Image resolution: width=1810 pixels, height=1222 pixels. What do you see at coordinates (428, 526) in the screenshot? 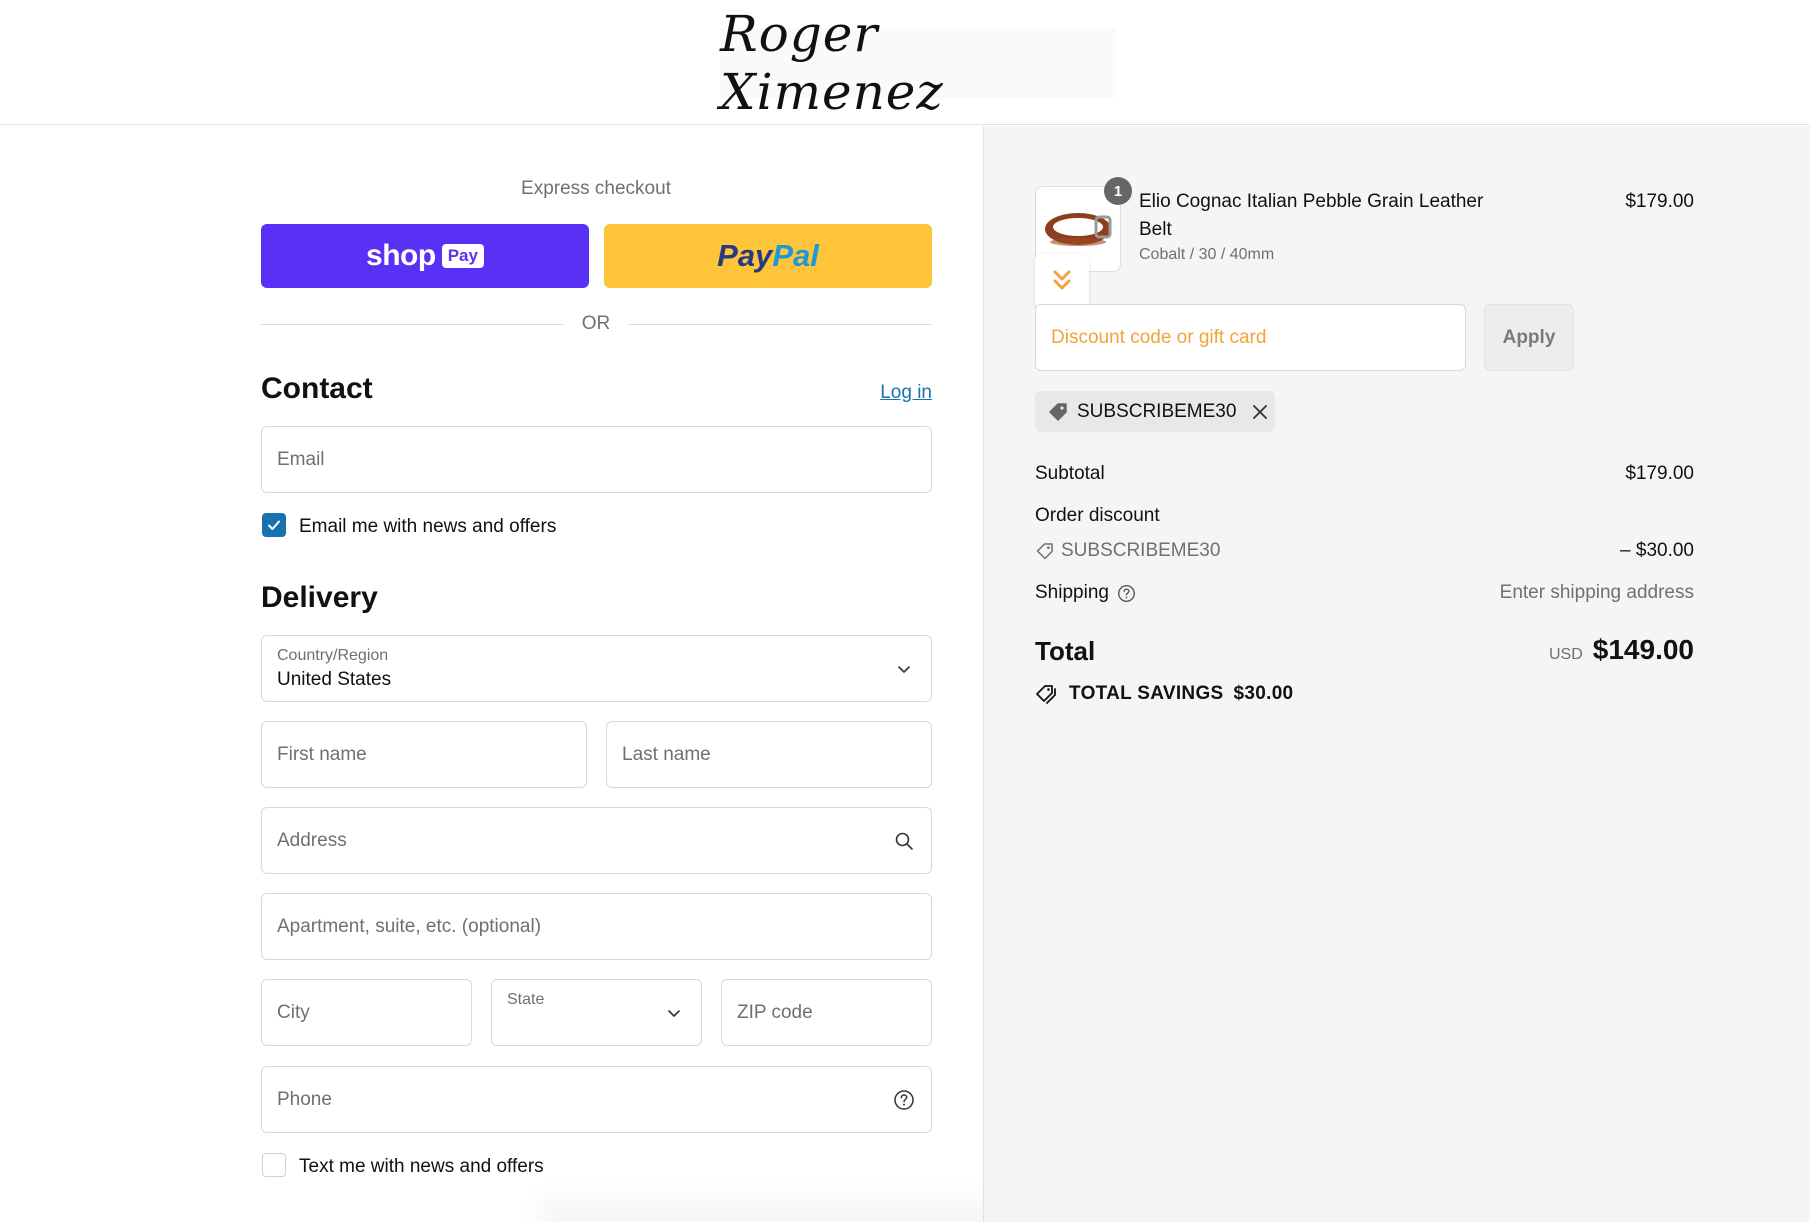
I see `email-news-label: Email me with news and offers` at bounding box center [428, 526].